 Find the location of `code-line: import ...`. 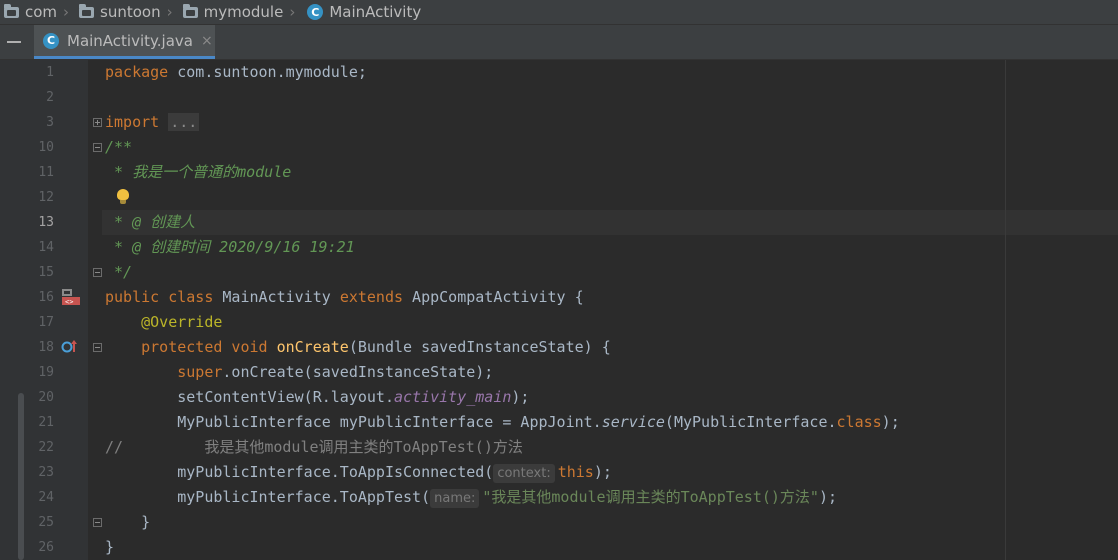

code-line: import ... is located at coordinates (152, 122).